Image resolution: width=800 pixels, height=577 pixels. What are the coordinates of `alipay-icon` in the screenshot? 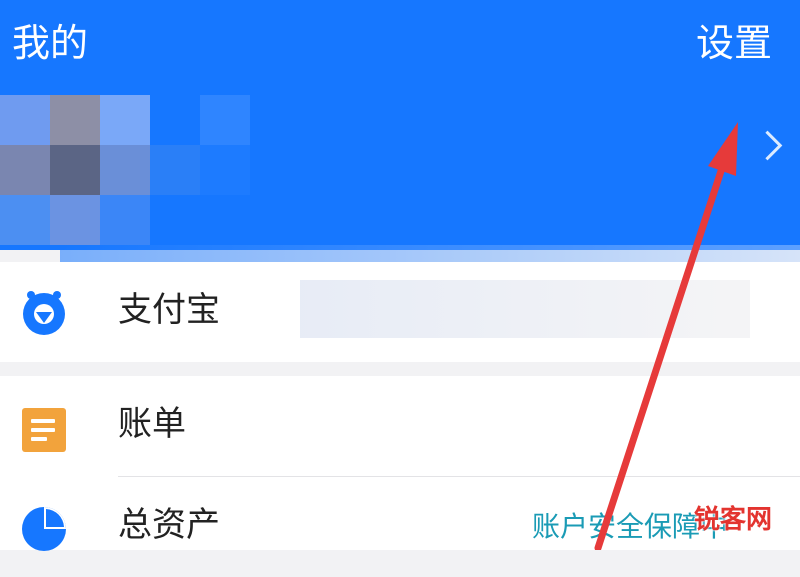 It's located at (44, 313).